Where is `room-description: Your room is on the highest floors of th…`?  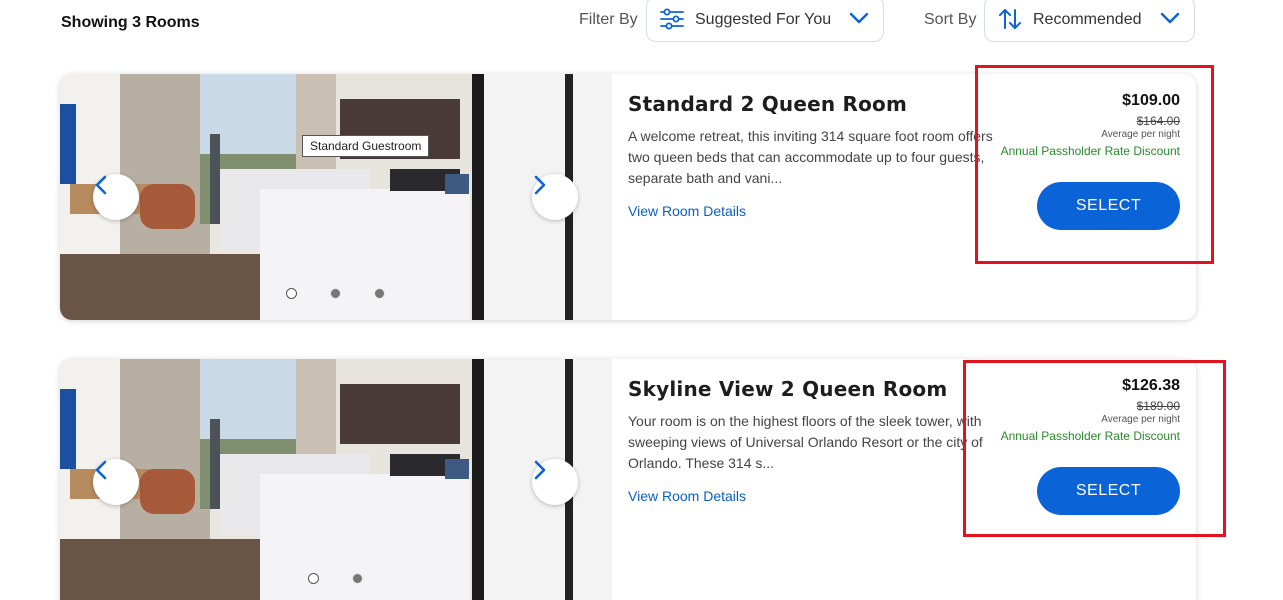 room-description: Your room is on the highest floors of th… is located at coordinates (805, 442).